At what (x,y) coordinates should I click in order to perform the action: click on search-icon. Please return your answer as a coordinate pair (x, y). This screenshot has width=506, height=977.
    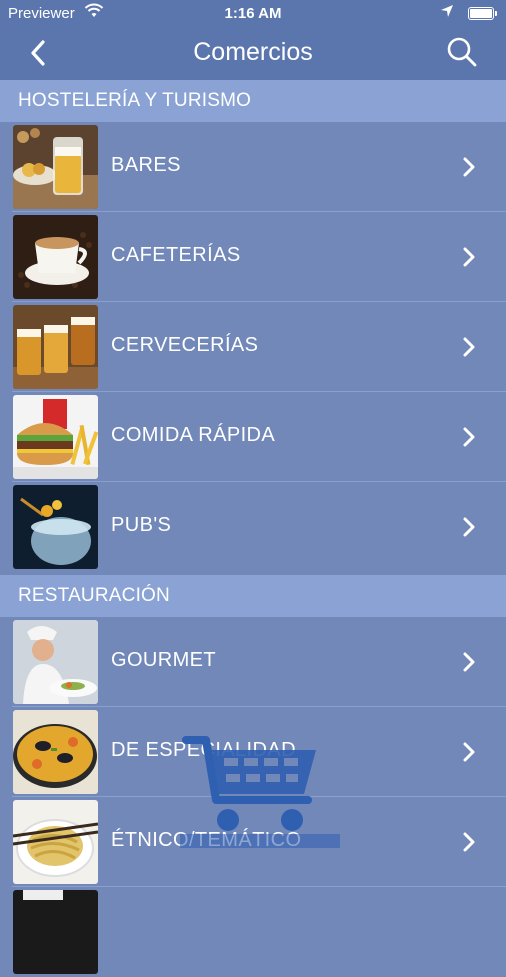
    Looking at the image, I should click on (462, 52).